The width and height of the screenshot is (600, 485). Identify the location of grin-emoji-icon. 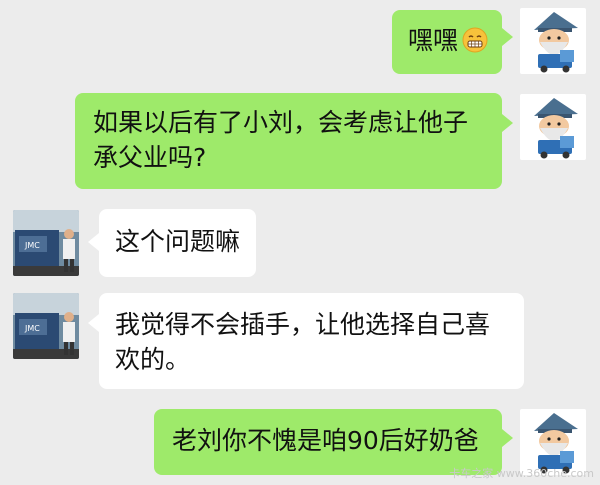
(475, 44).